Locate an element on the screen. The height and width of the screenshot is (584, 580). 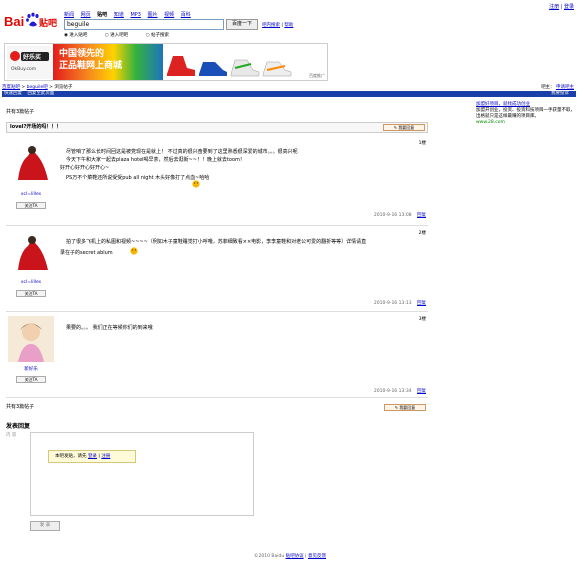
post-content: 果要的。。。 我们正在等候你们的到来哦 is located at coordinates (241, 328).